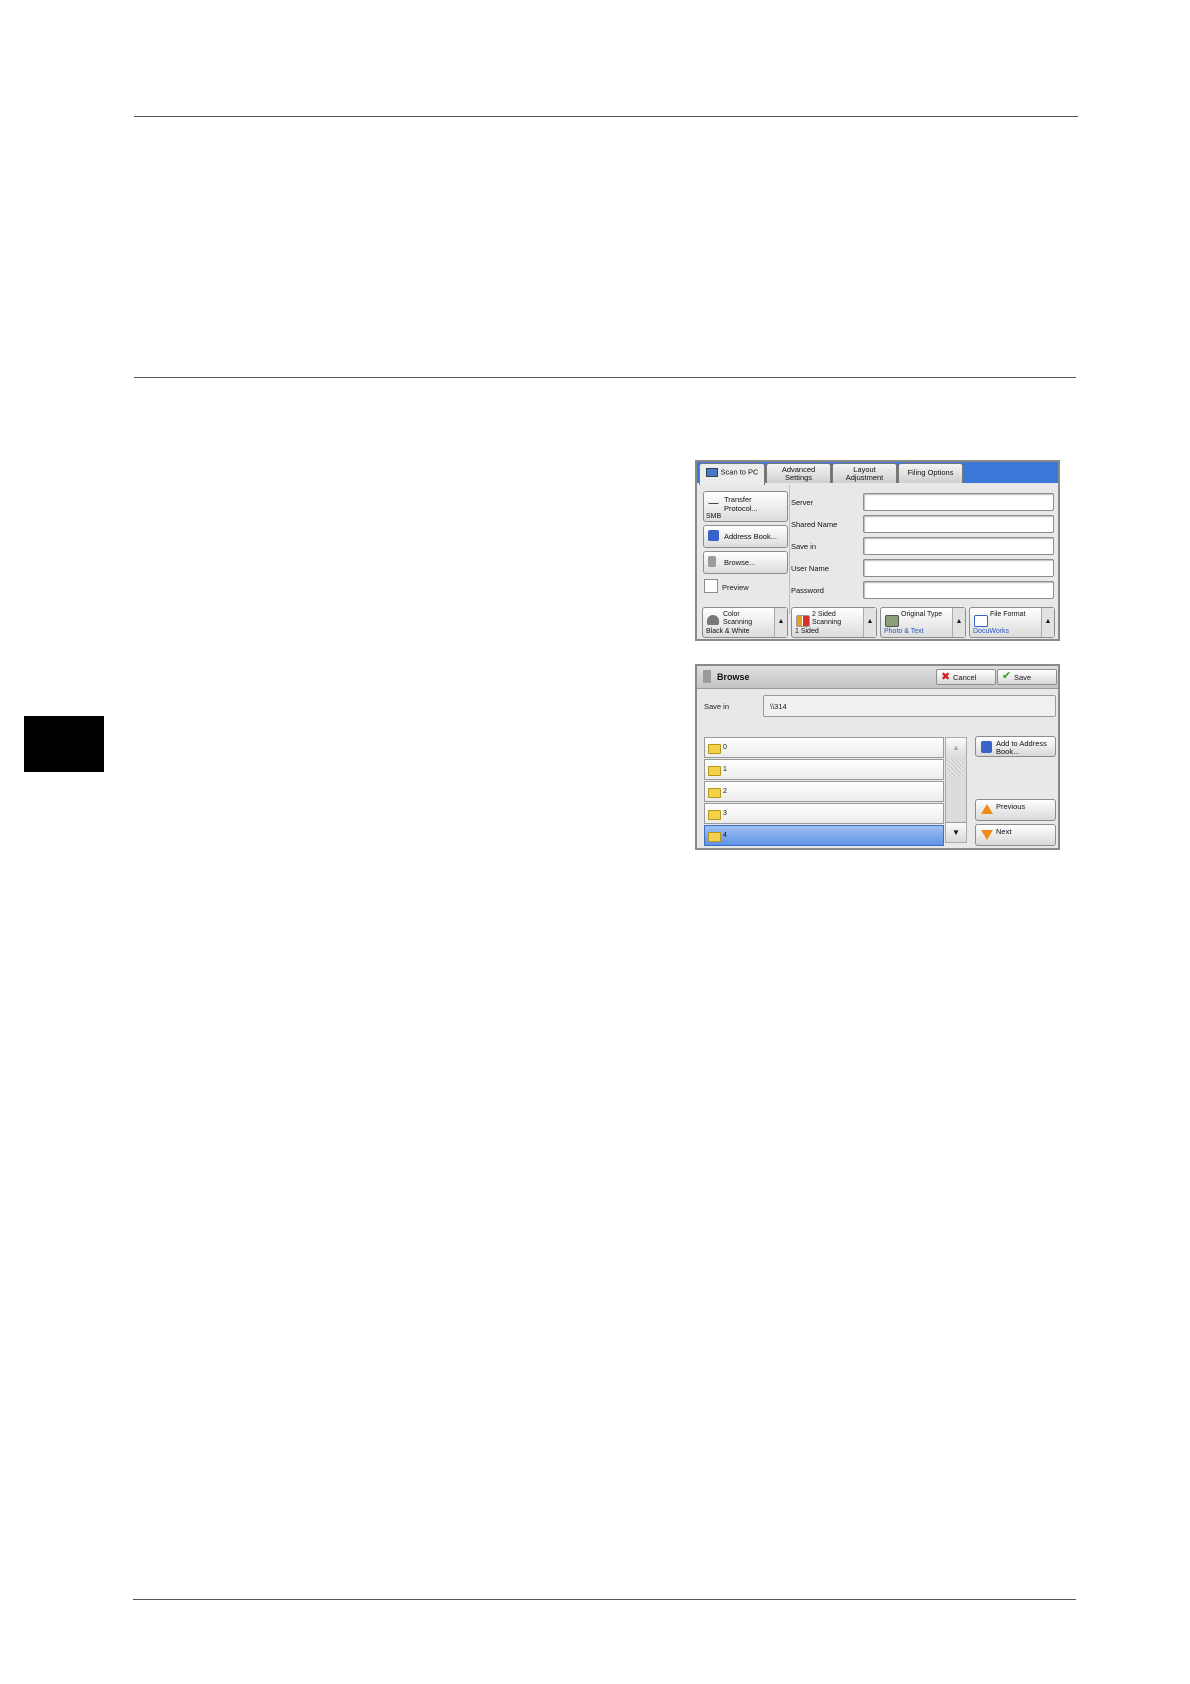 Image resolution: width=1190 pixels, height=1684 pixels. I want to click on shared-name-label: Shared Name, so click(814, 524).